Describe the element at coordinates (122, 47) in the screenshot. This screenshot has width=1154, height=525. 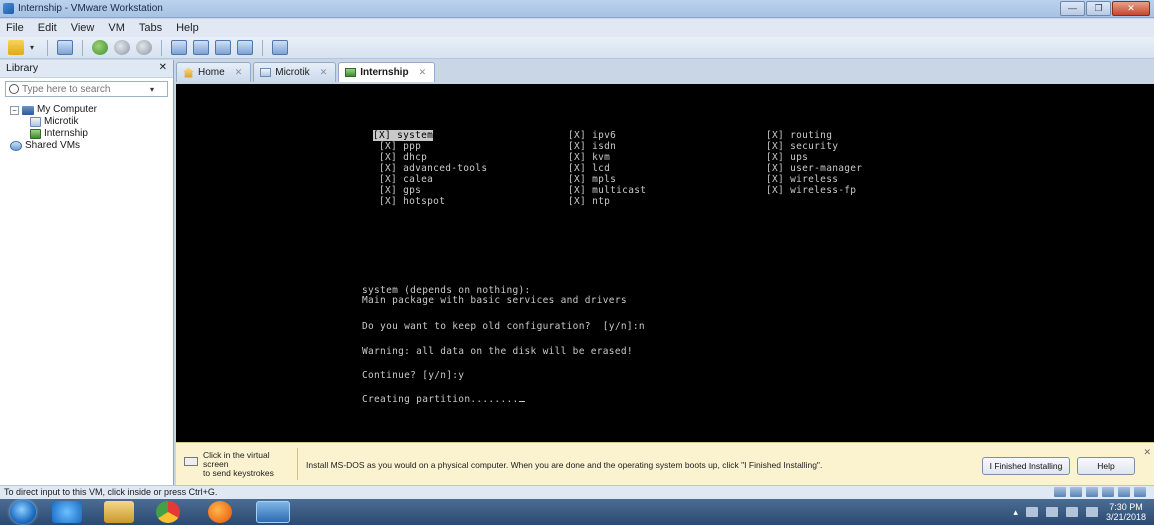
I see `revert-snapshot-icon` at that location.